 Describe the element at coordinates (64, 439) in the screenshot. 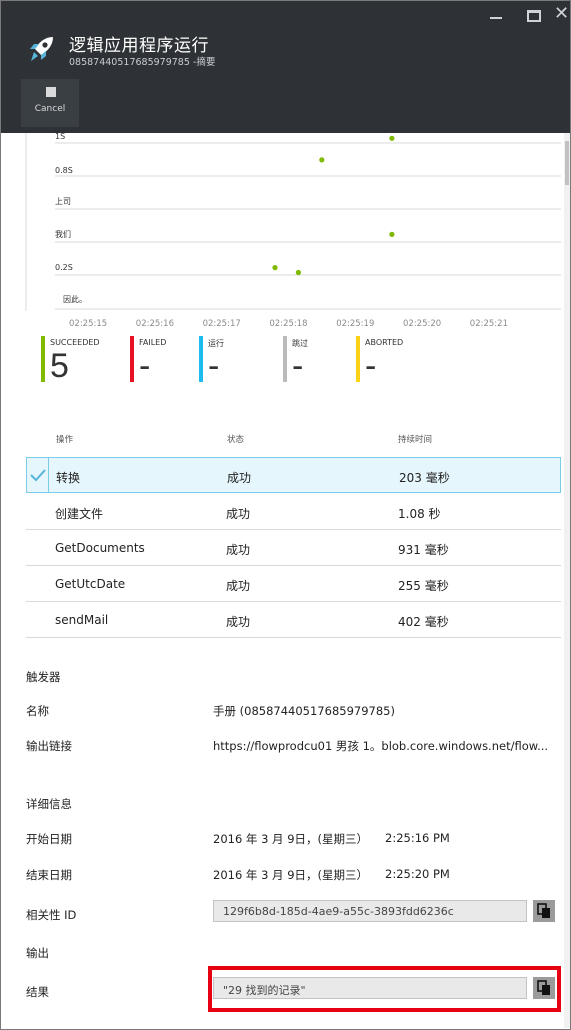

I see `column-header-action: 操作` at that location.